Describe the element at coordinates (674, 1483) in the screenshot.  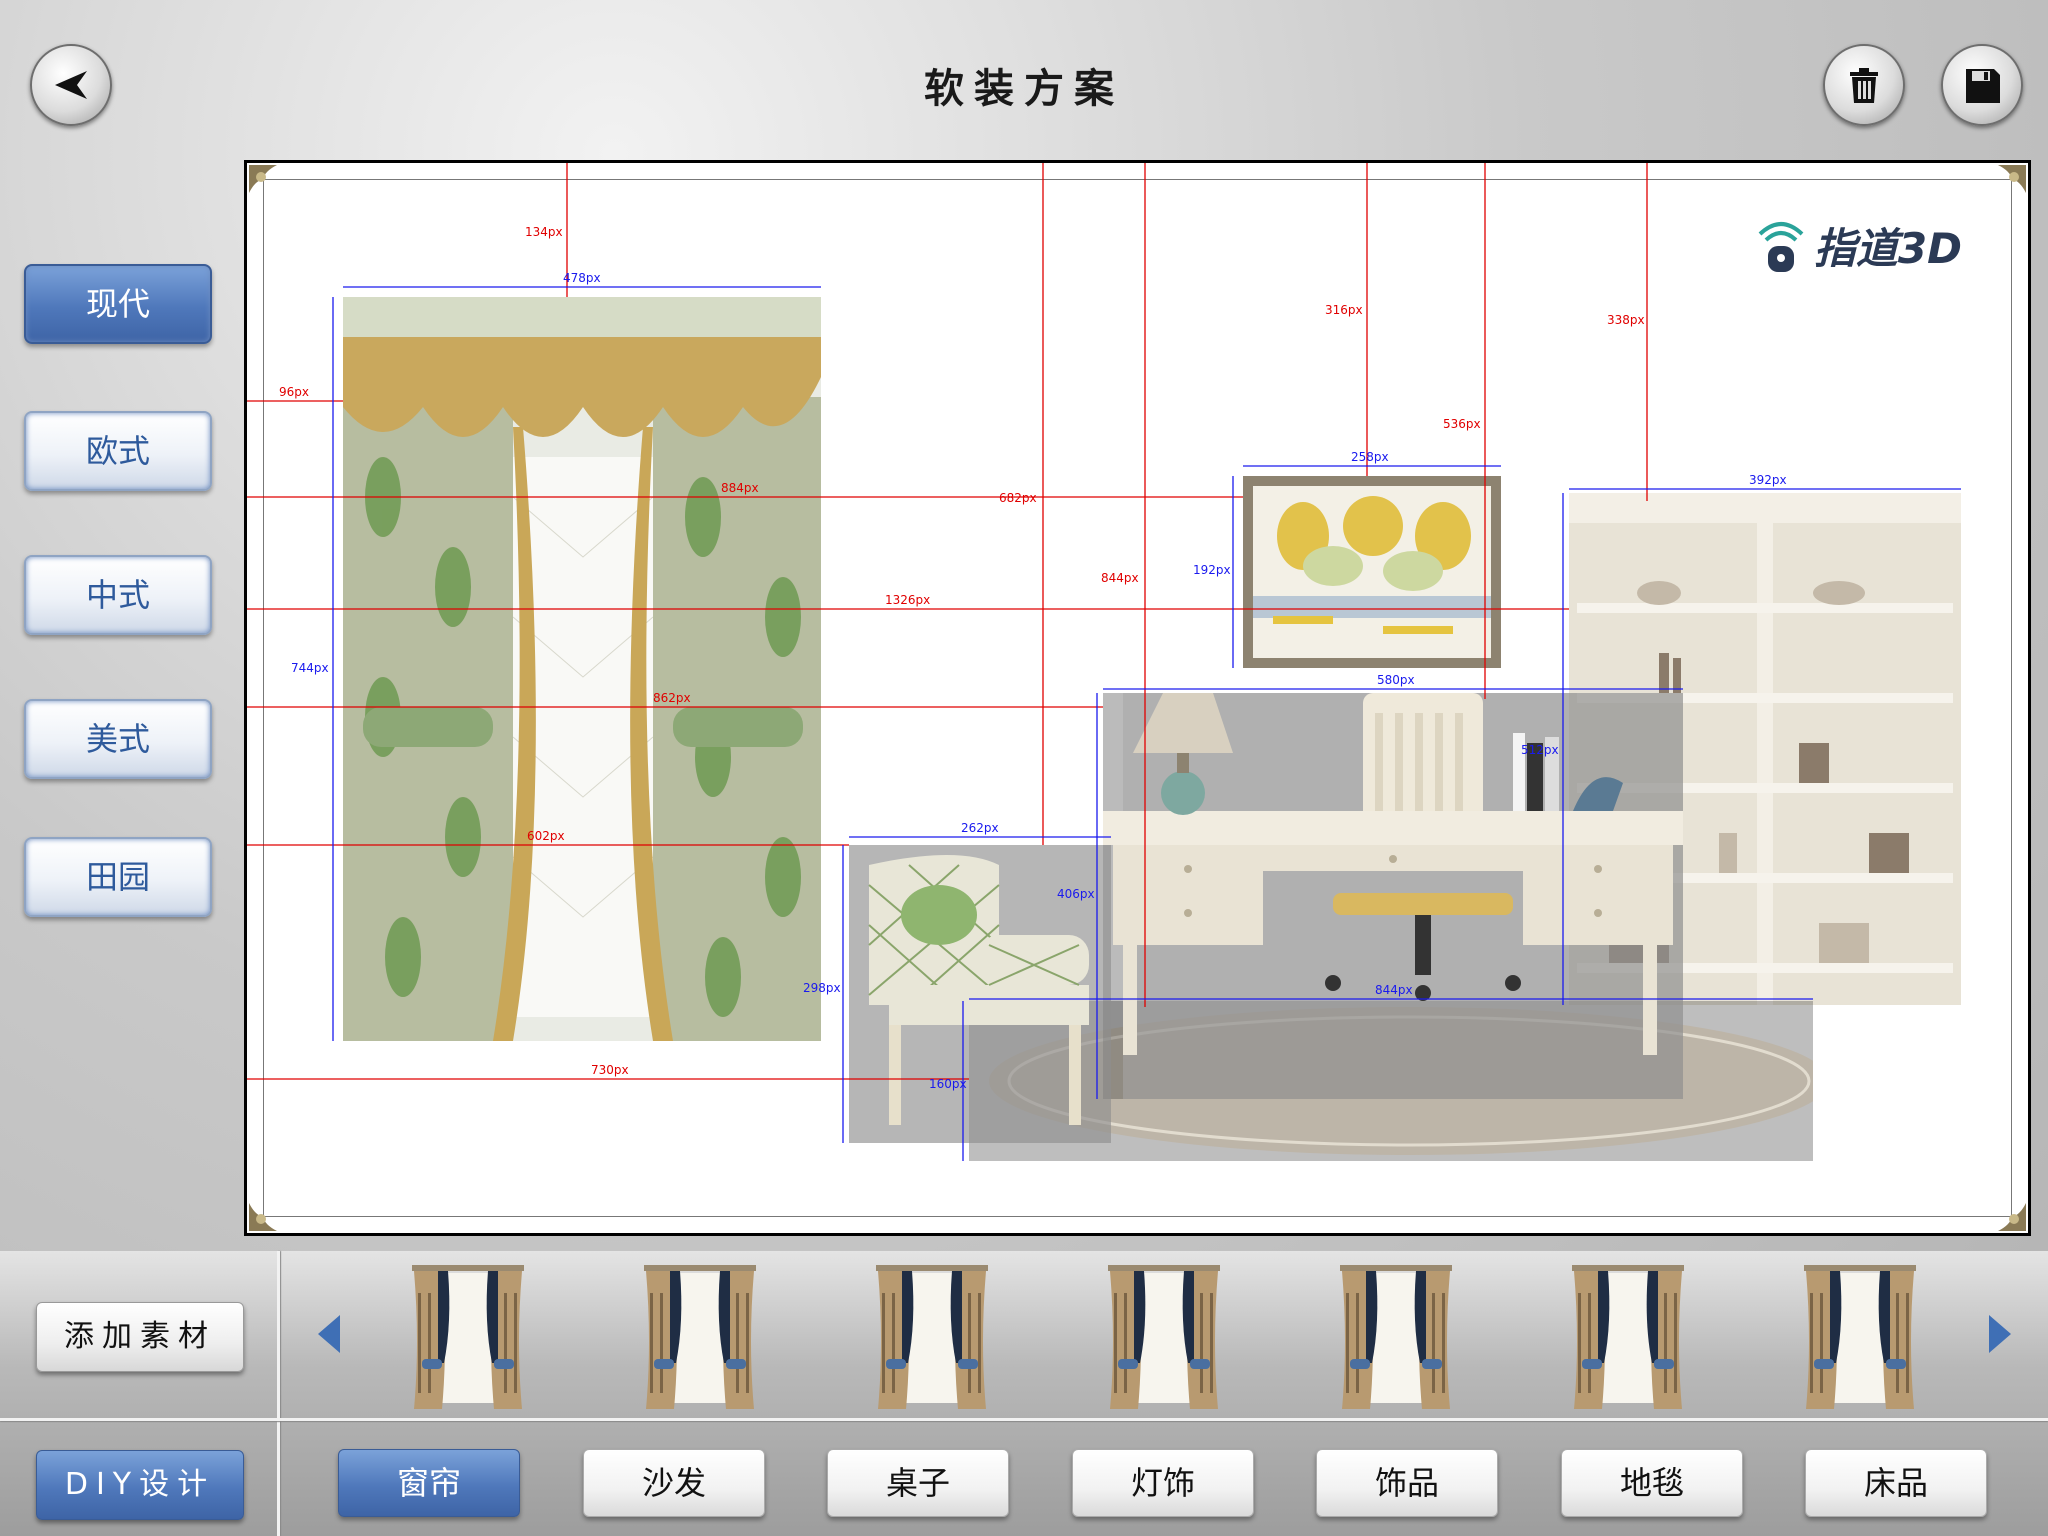
I see `category-button-sofa: 沙发` at that location.